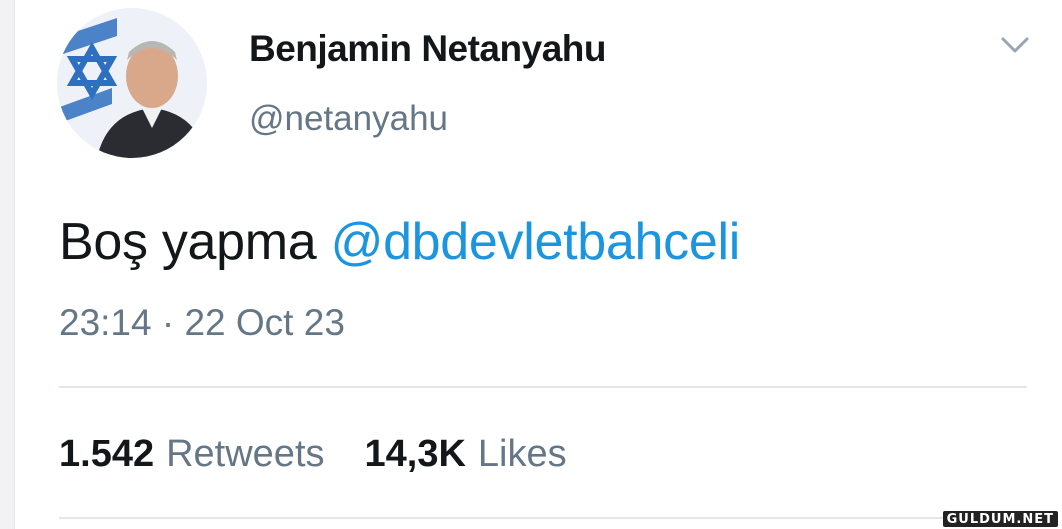 The image size is (1062, 529). I want to click on tweet-text: Boş yapma @dbdevletbahceli, so click(399, 242).